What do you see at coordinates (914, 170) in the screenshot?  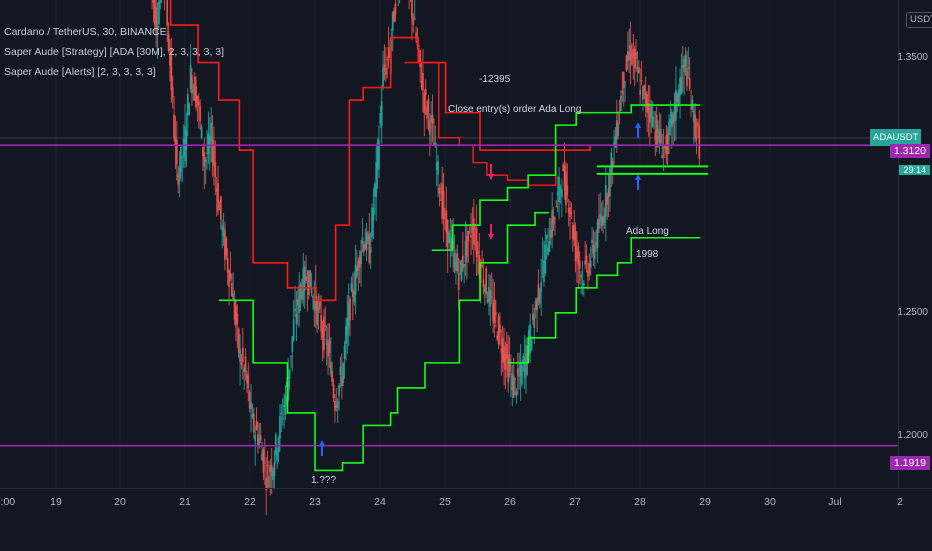 I see `countdown-tag: 29:14` at bounding box center [914, 170].